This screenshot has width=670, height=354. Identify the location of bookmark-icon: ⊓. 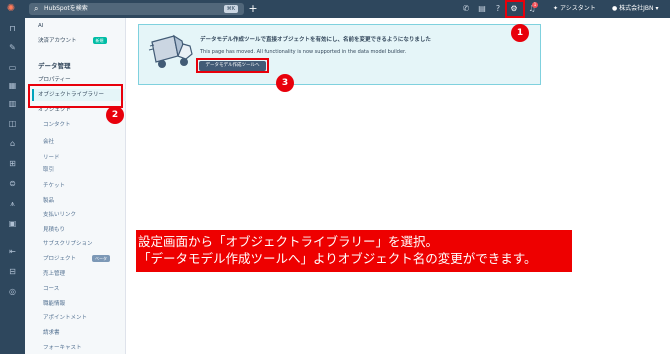
(12, 28).